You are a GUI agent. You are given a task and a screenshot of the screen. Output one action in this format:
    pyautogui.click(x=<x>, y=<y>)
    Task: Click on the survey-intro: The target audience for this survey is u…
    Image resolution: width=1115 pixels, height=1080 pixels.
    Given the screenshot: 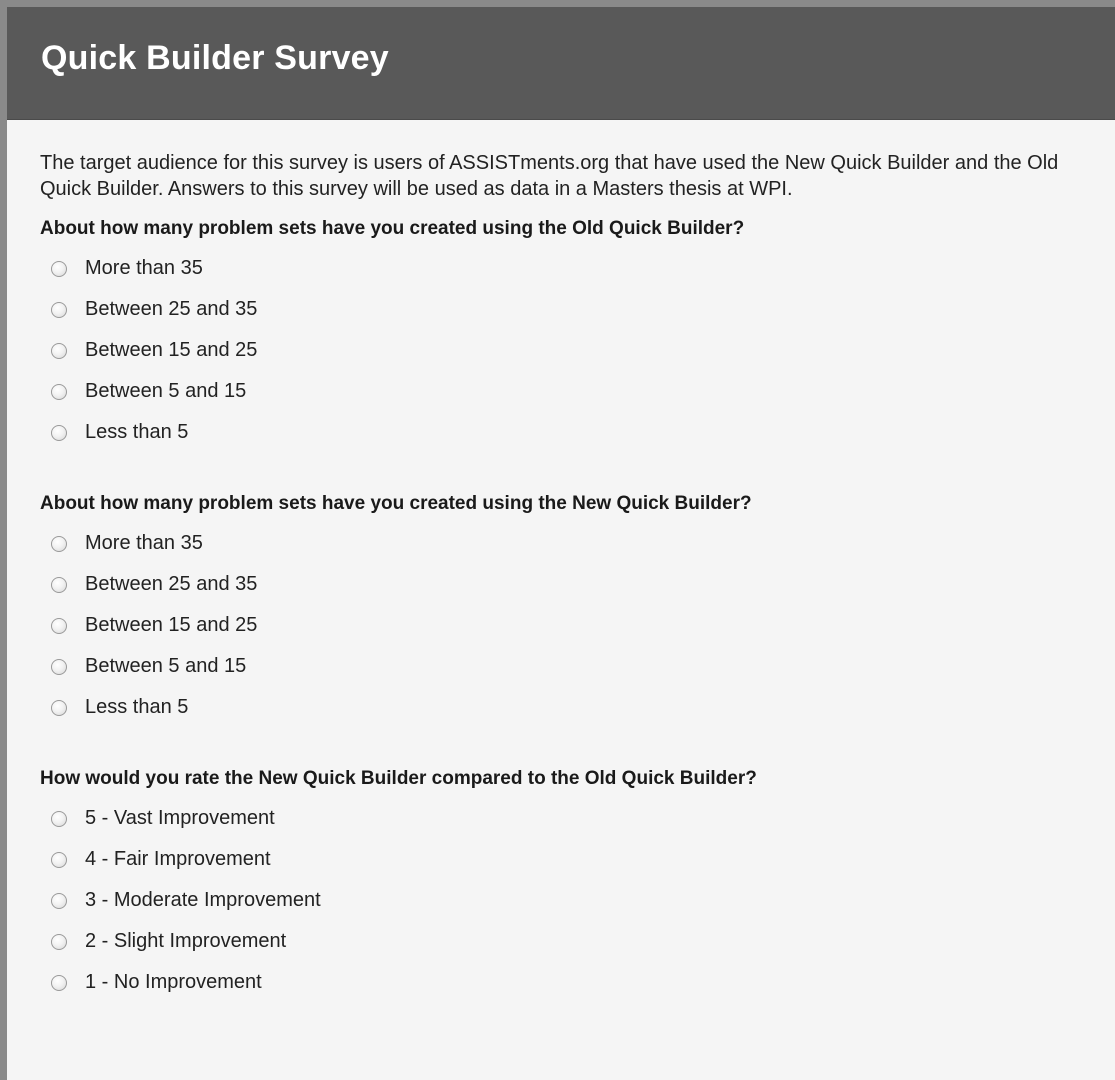 What is the action you would take?
    pyautogui.click(x=549, y=176)
    